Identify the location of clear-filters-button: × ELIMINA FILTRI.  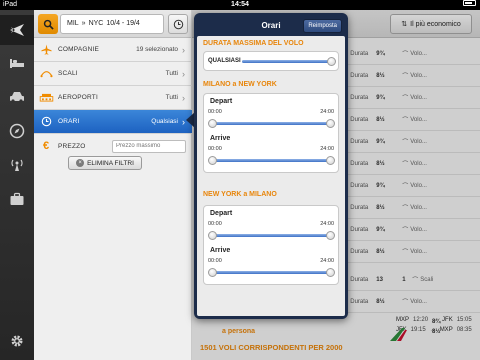
(105, 163).